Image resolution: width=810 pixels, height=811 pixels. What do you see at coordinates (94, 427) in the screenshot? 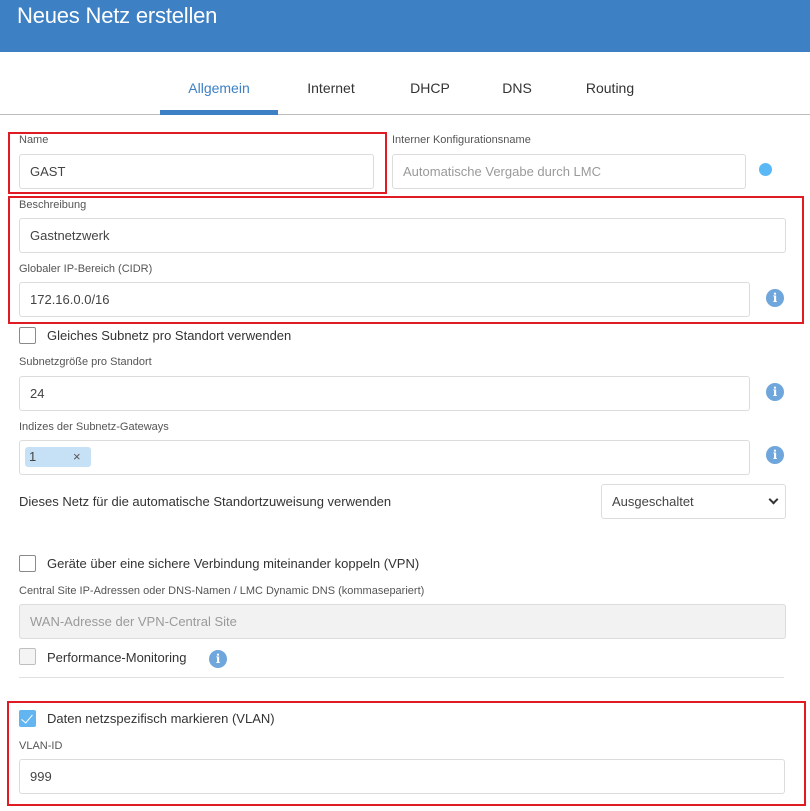
I see `gateway-indices-label: Indizes der Subnetz-Gateways` at bounding box center [94, 427].